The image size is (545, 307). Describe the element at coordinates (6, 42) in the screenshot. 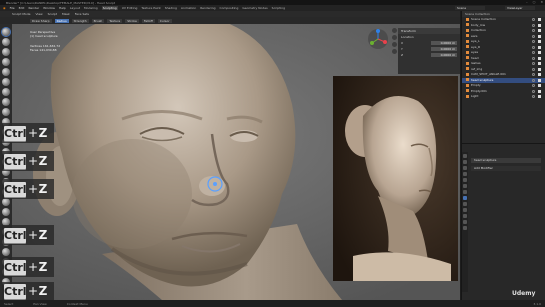

I see `draw-sharp-brush-icon` at that location.